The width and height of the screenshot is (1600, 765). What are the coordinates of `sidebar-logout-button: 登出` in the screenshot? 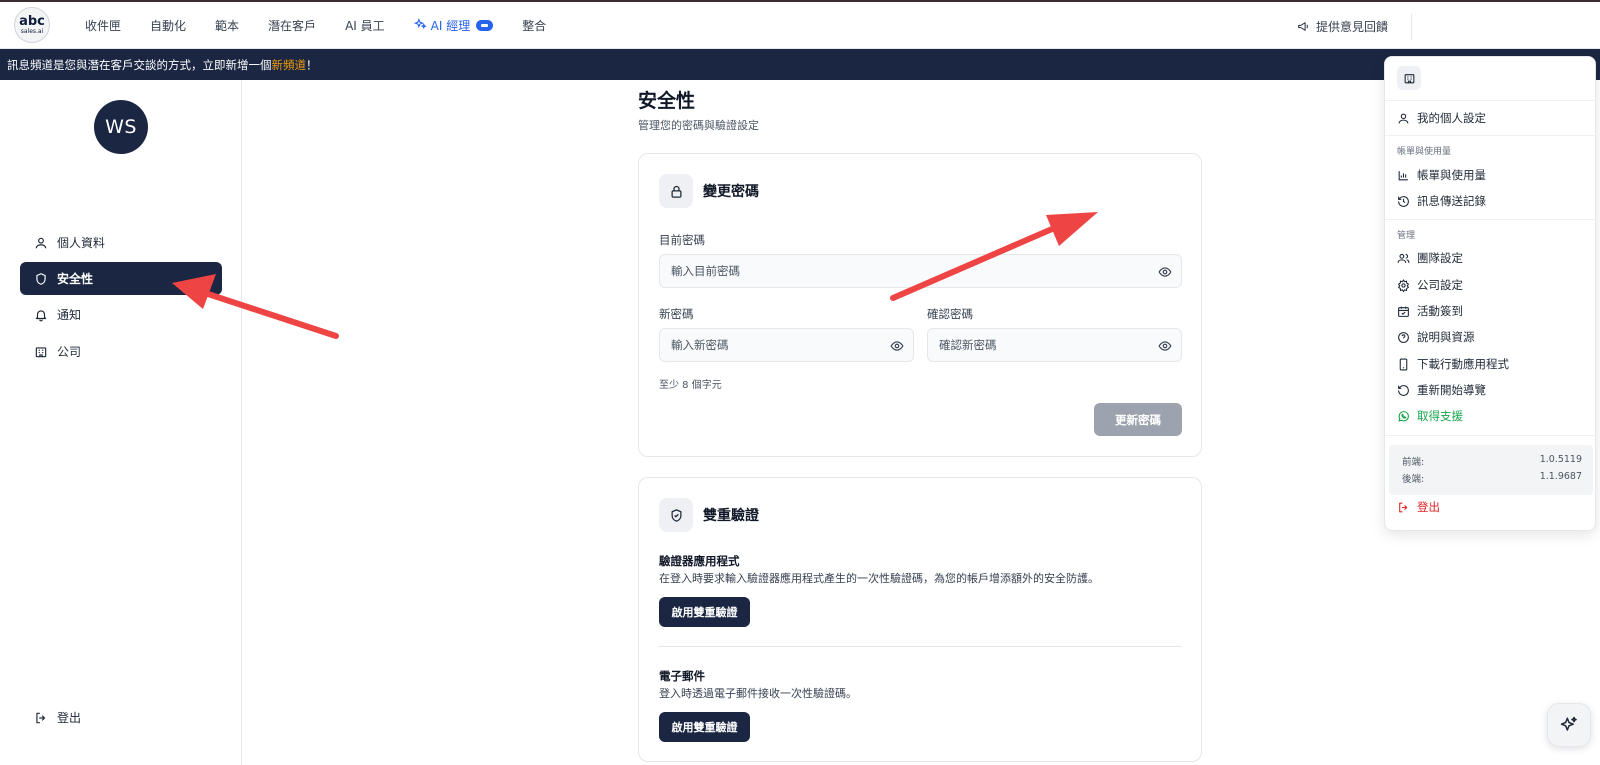 It's located at (57, 717).